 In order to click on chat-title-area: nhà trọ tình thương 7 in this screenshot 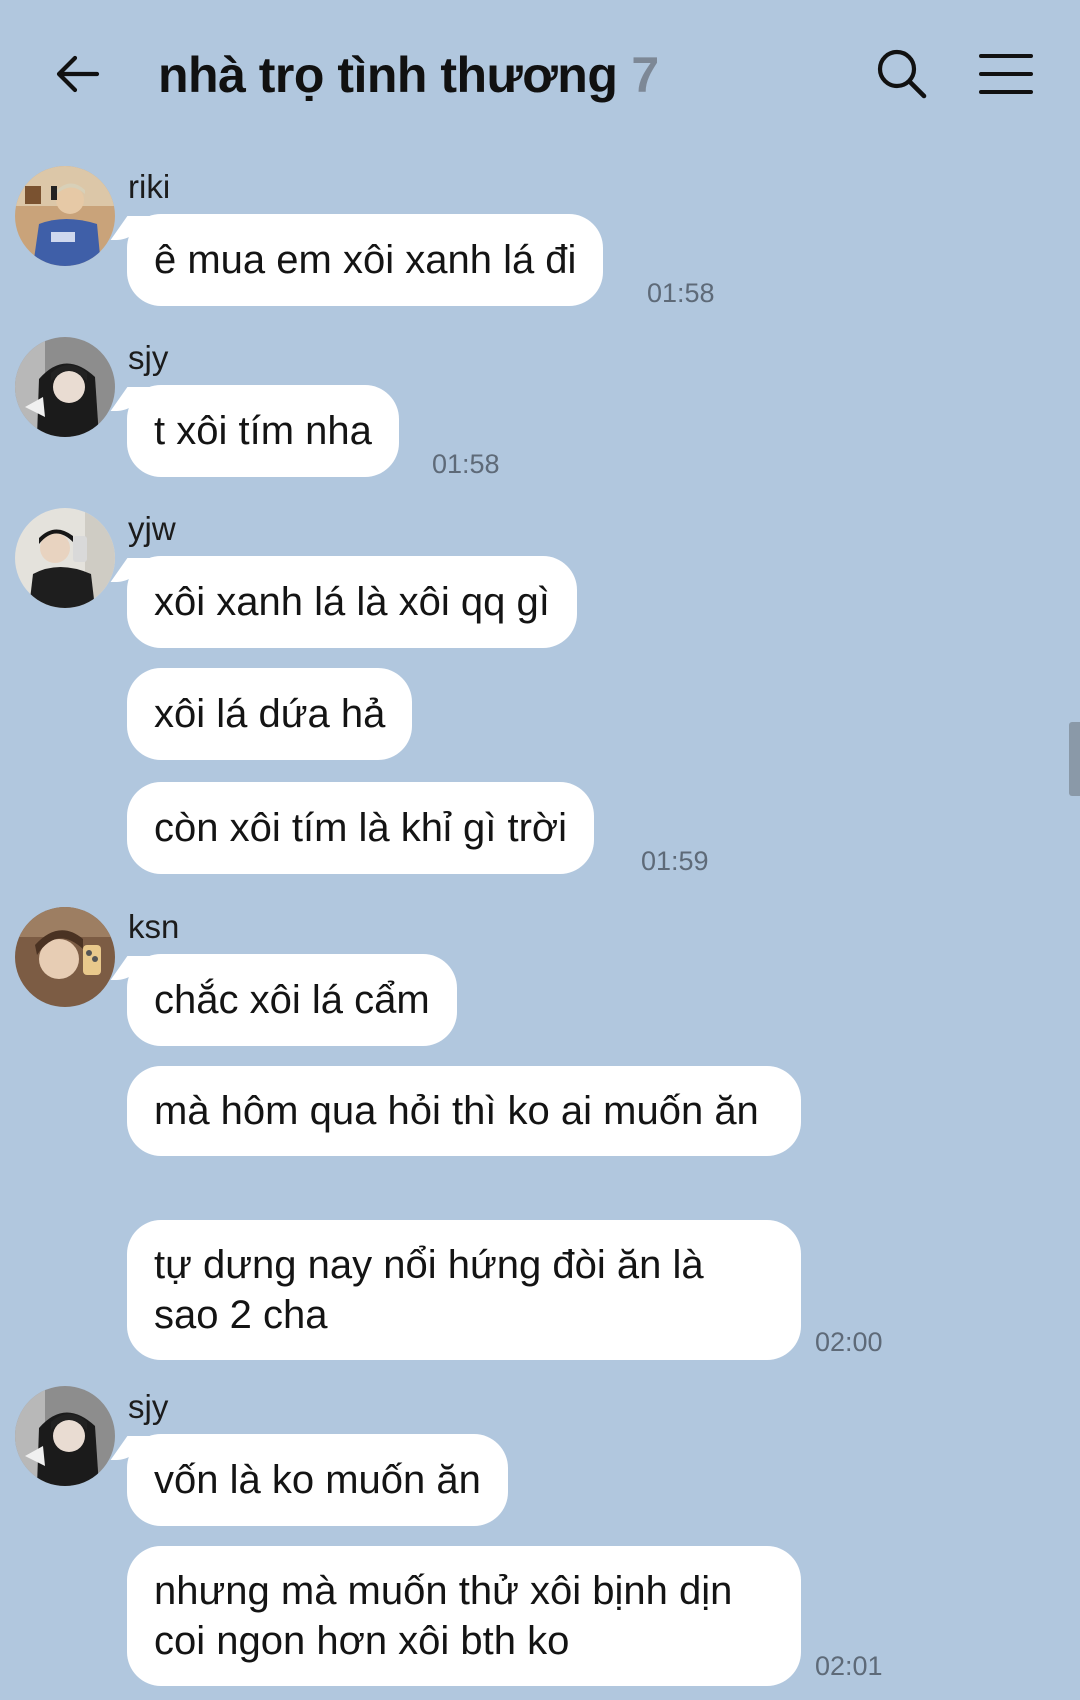, I will do `click(408, 75)`.